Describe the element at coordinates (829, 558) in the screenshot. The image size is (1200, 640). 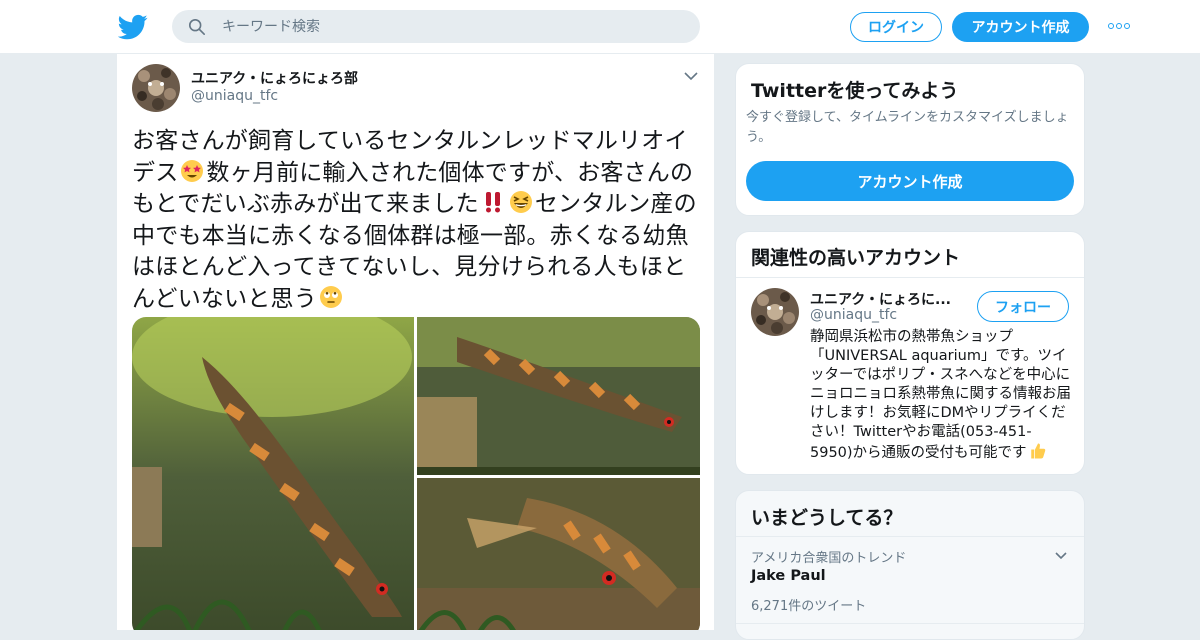
I see `trend-context: アメリカ合衆国のトレンド` at that location.